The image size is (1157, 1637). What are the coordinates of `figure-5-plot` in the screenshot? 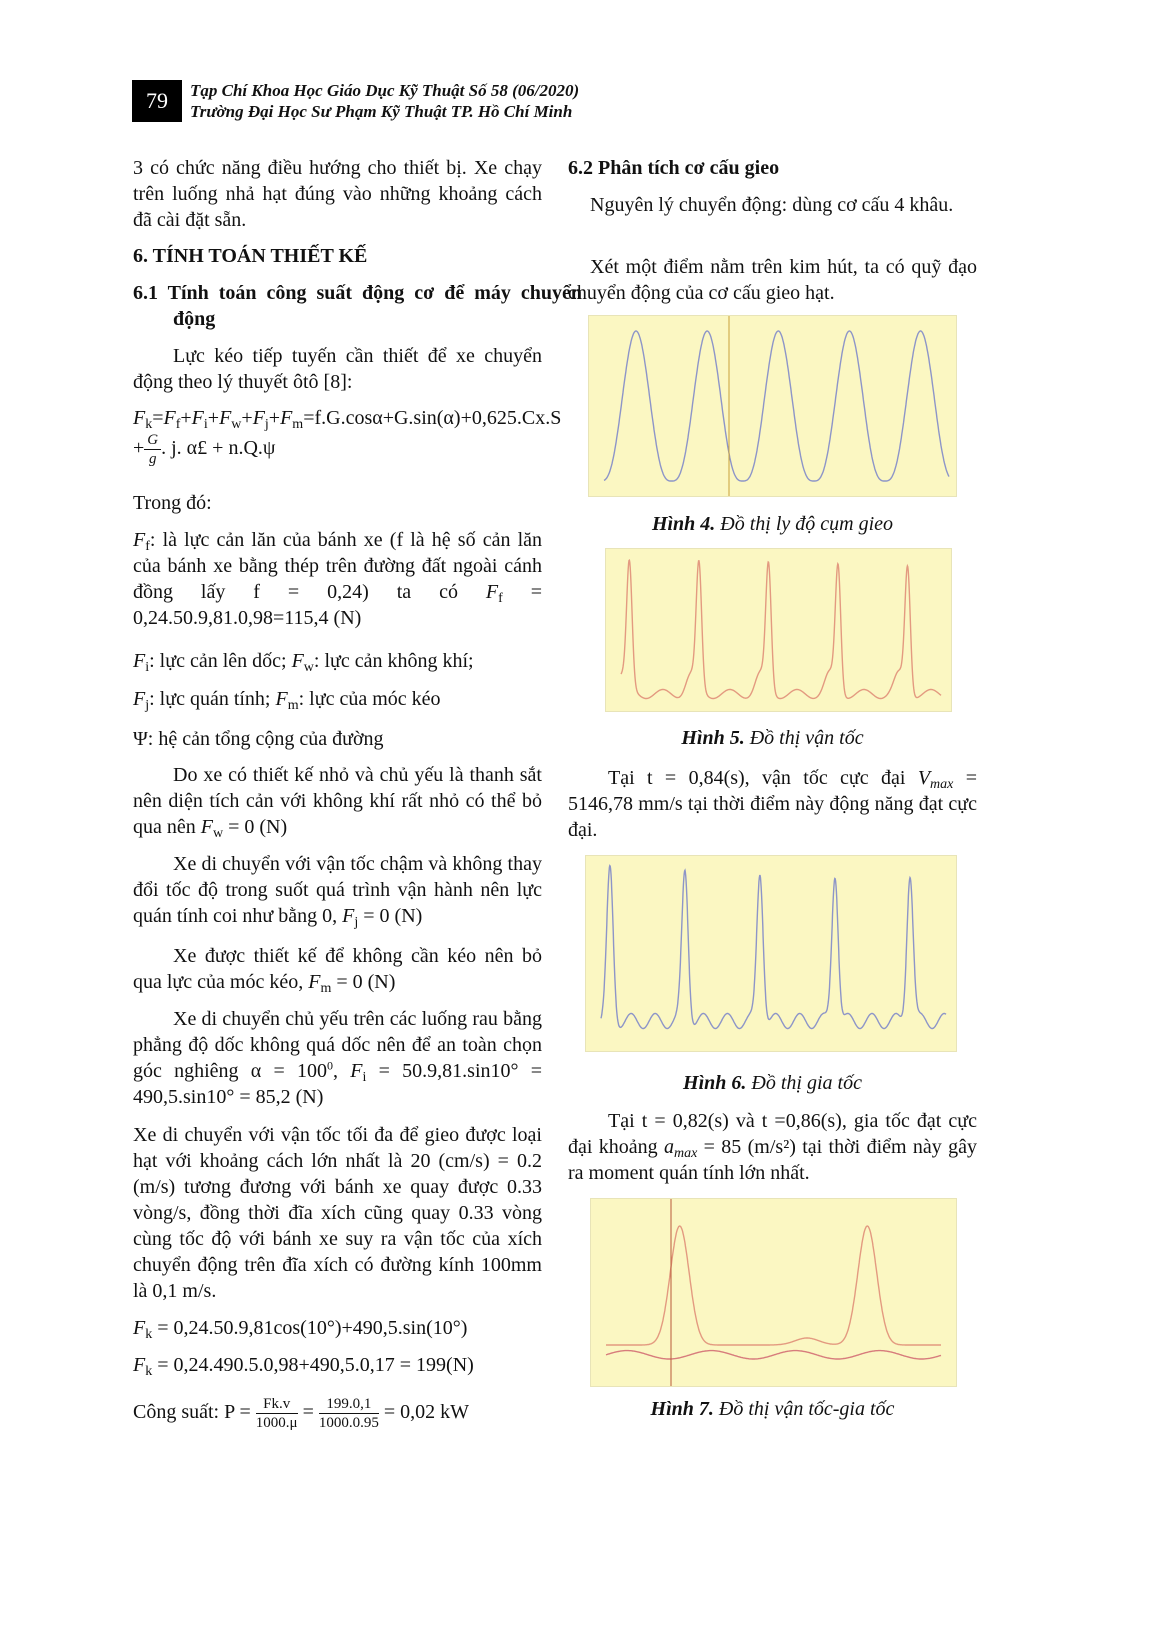 It's located at (778, 630).